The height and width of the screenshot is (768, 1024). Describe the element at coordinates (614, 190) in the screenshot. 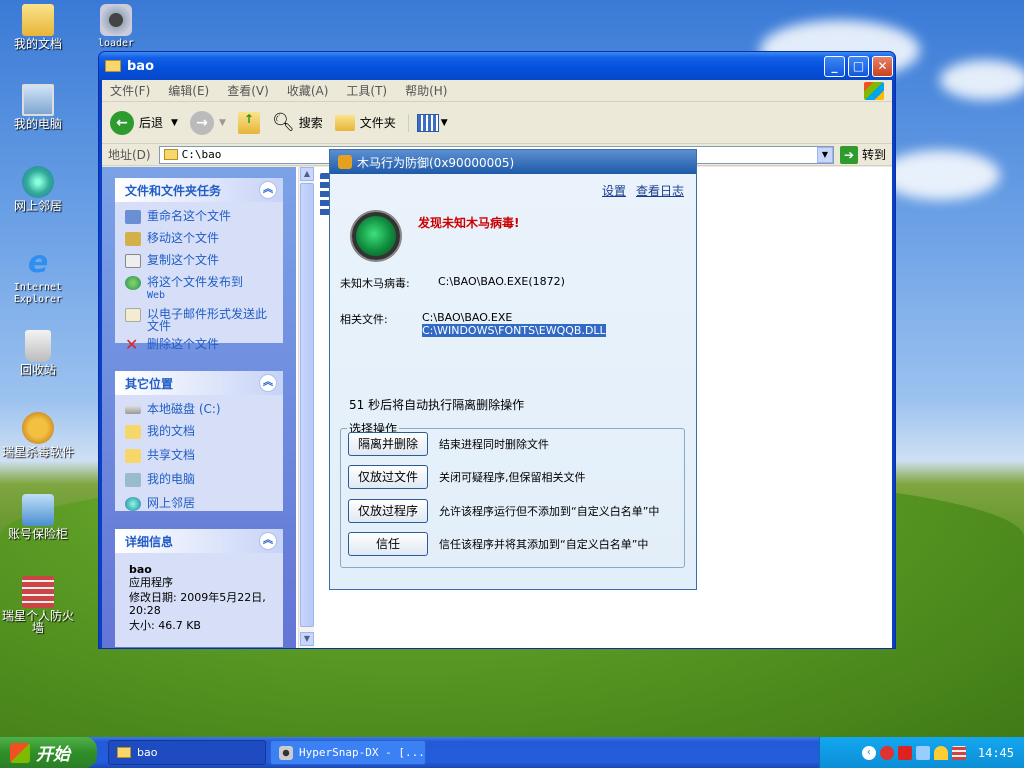

I see `settings-link: 设置` at that location.